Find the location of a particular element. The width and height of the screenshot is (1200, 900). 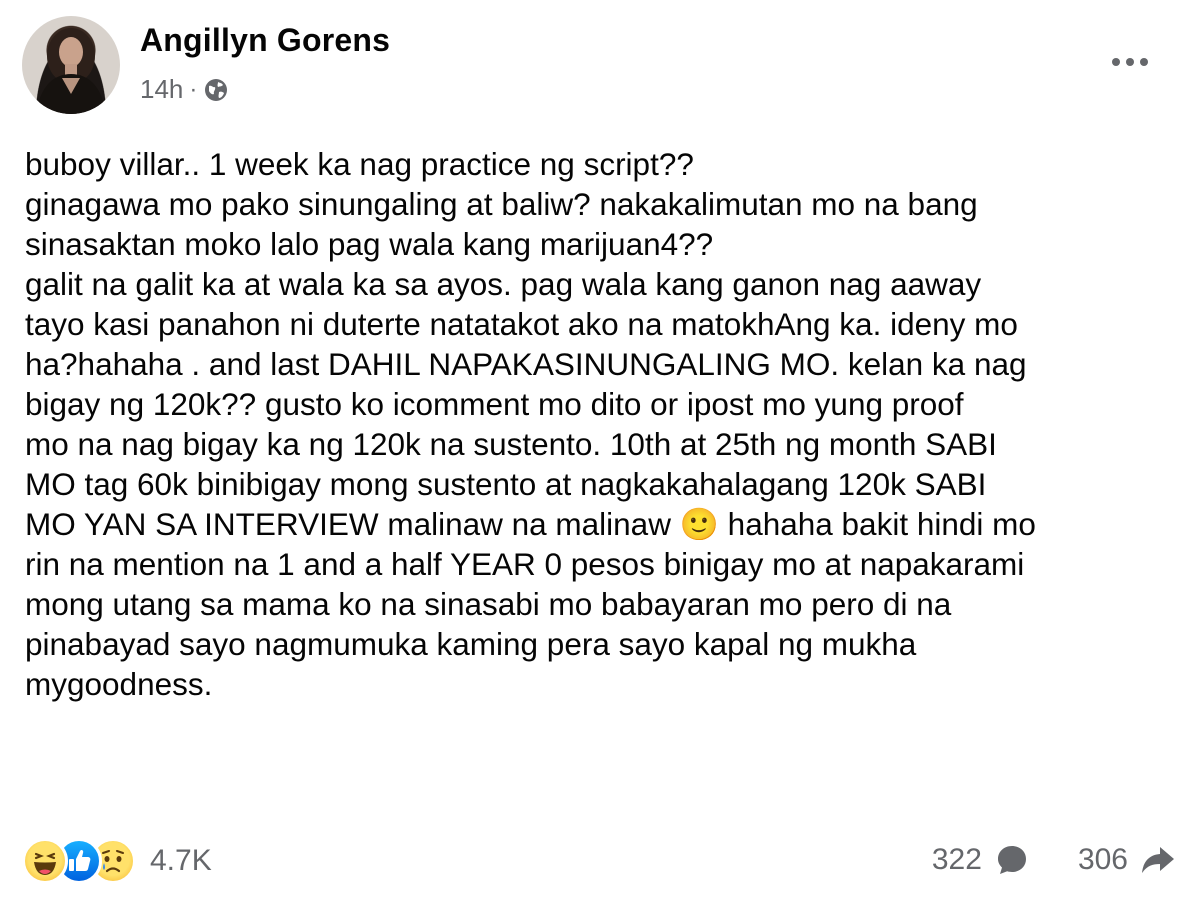

author-avatar is located at coordinates (71, 65).